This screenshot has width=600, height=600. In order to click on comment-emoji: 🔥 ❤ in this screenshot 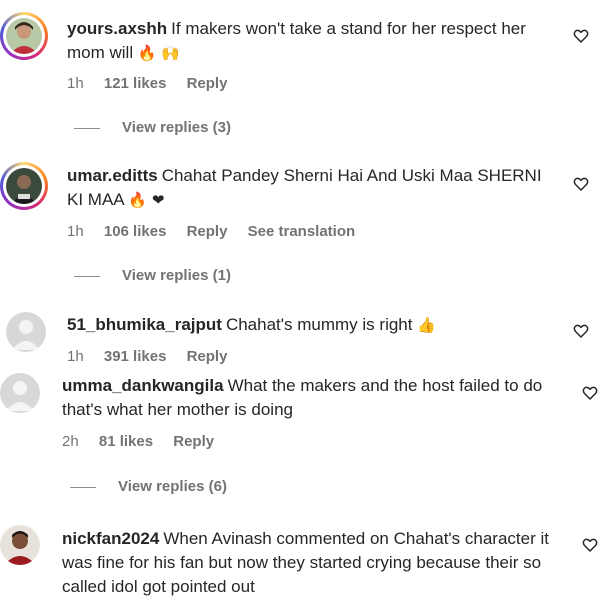, I will do `click(146, 200)`.